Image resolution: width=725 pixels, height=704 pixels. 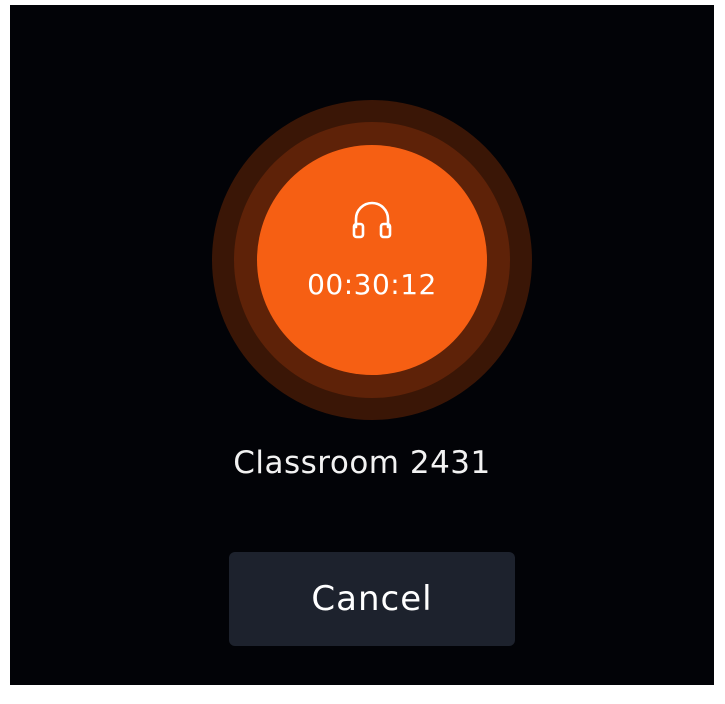 What do you see at coordinates (362, 463) in the screenshot?
I see `room-name: Classroom 2431` at bounding box center [362, 463].